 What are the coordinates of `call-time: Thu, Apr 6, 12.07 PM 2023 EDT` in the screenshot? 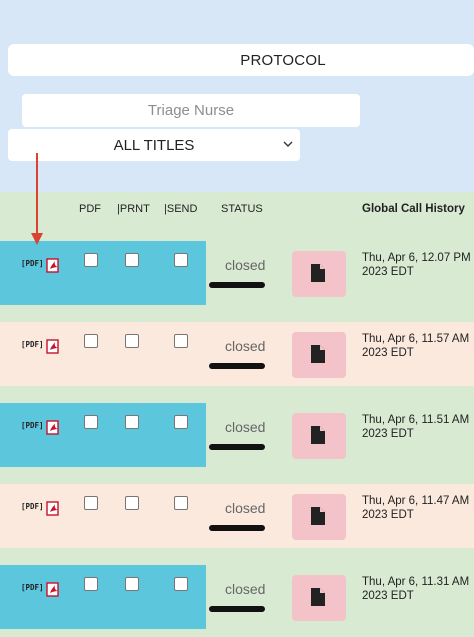 It's located at (416, 265).